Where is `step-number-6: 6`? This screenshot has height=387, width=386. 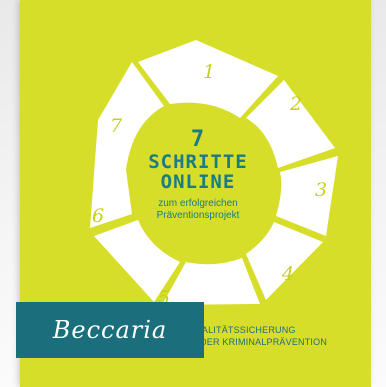
step-number-6: 6 is located at coordinates (98, 216).